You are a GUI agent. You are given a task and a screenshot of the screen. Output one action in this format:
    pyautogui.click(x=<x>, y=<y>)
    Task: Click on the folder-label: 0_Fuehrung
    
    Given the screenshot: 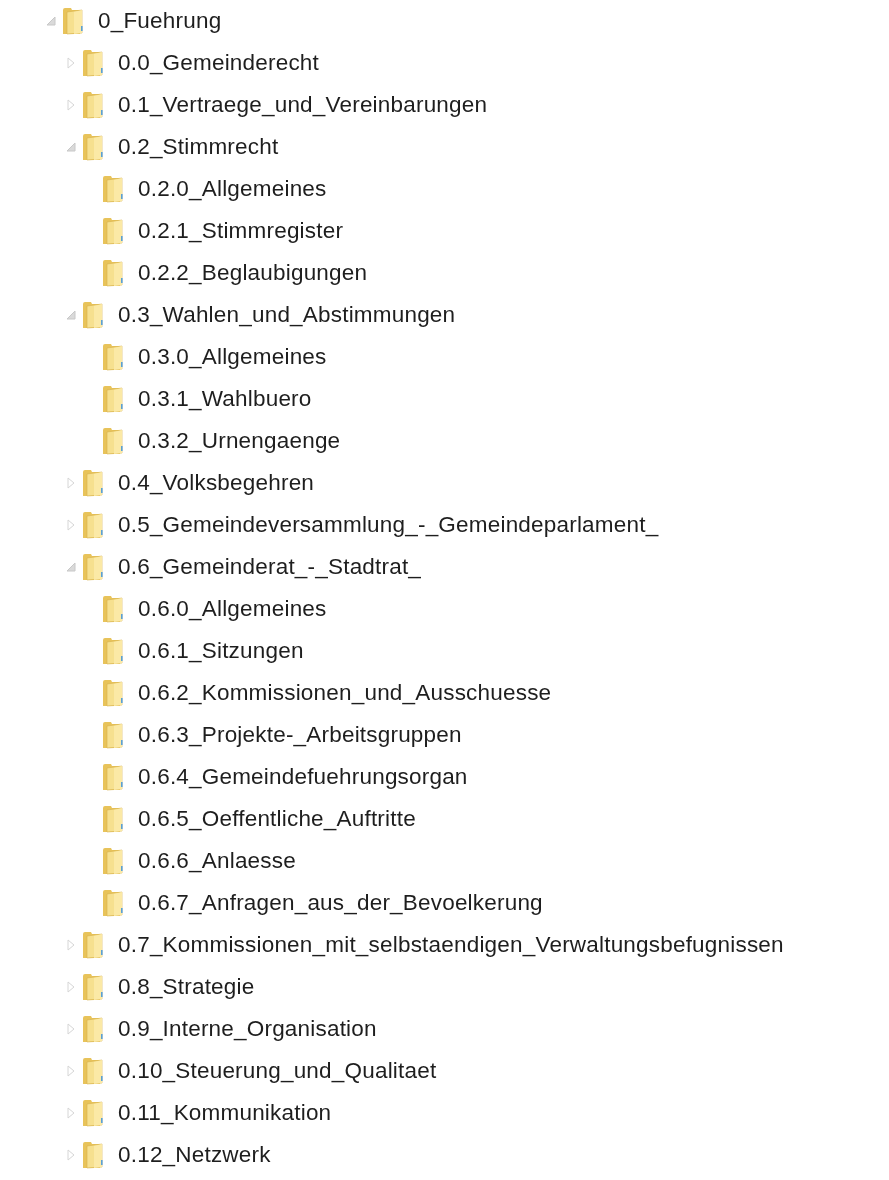 What is the action you would take?
    pyautogui.click(x=160, y=21)
    